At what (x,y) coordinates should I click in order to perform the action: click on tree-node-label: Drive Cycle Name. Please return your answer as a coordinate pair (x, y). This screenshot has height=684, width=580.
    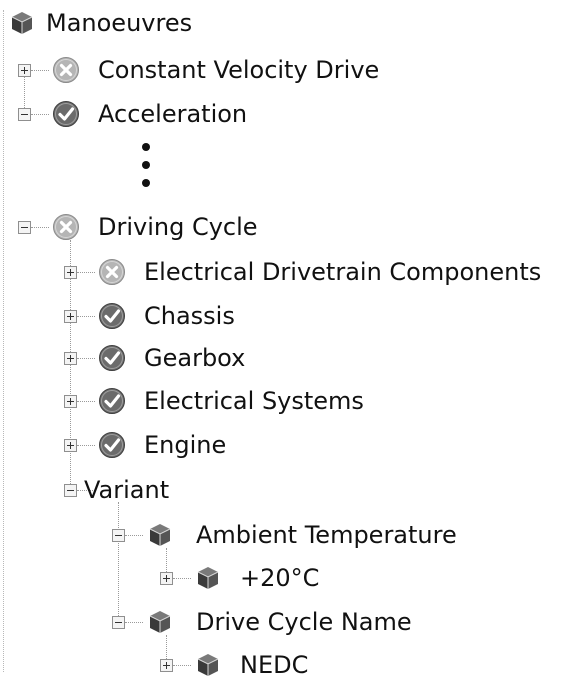
    Looking at the image, I should click on (304, 622).